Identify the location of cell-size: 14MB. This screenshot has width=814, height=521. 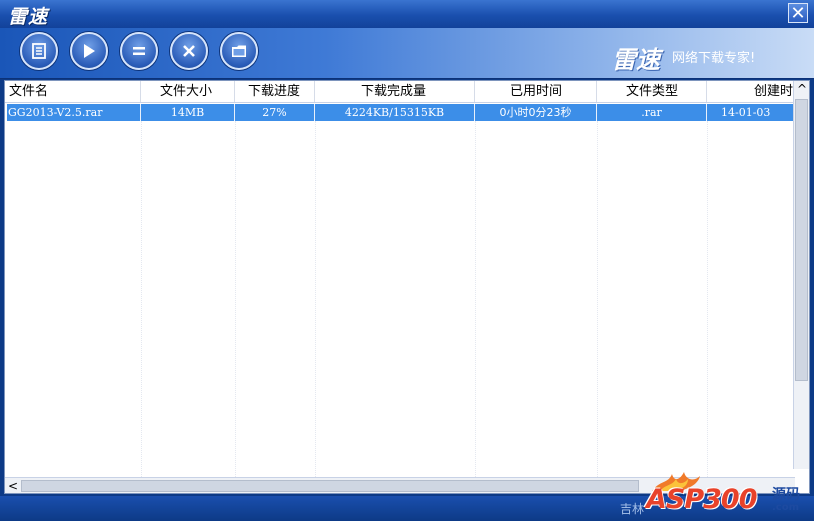
(188, 112).